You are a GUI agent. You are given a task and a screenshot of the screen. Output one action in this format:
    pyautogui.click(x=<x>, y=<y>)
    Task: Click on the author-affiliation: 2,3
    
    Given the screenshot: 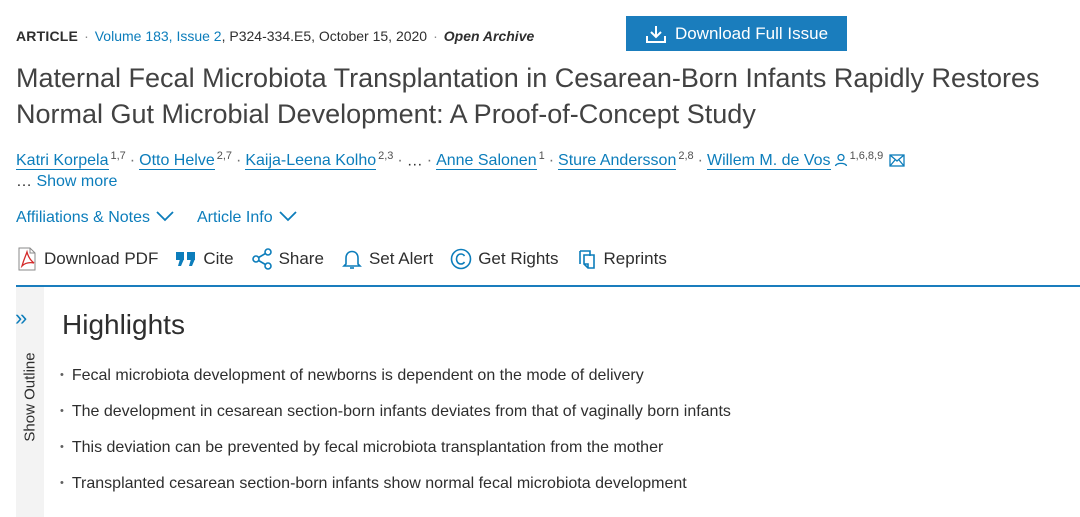 What is the action you would take?
    pyautogui.click(x=386, y=156)
    